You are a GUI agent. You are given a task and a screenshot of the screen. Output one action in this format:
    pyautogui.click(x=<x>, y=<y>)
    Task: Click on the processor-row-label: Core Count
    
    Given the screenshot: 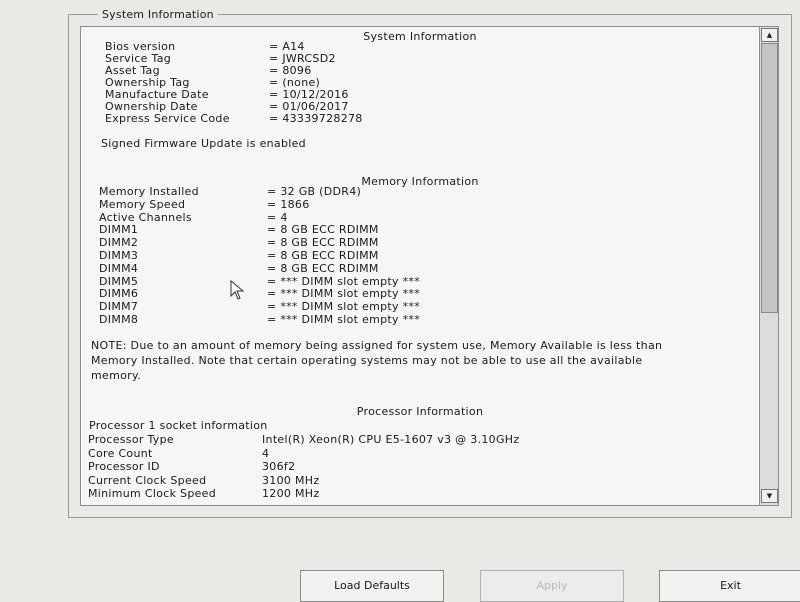 What is the action you would take?
    pyautogui.click(x=120, y=453)
    